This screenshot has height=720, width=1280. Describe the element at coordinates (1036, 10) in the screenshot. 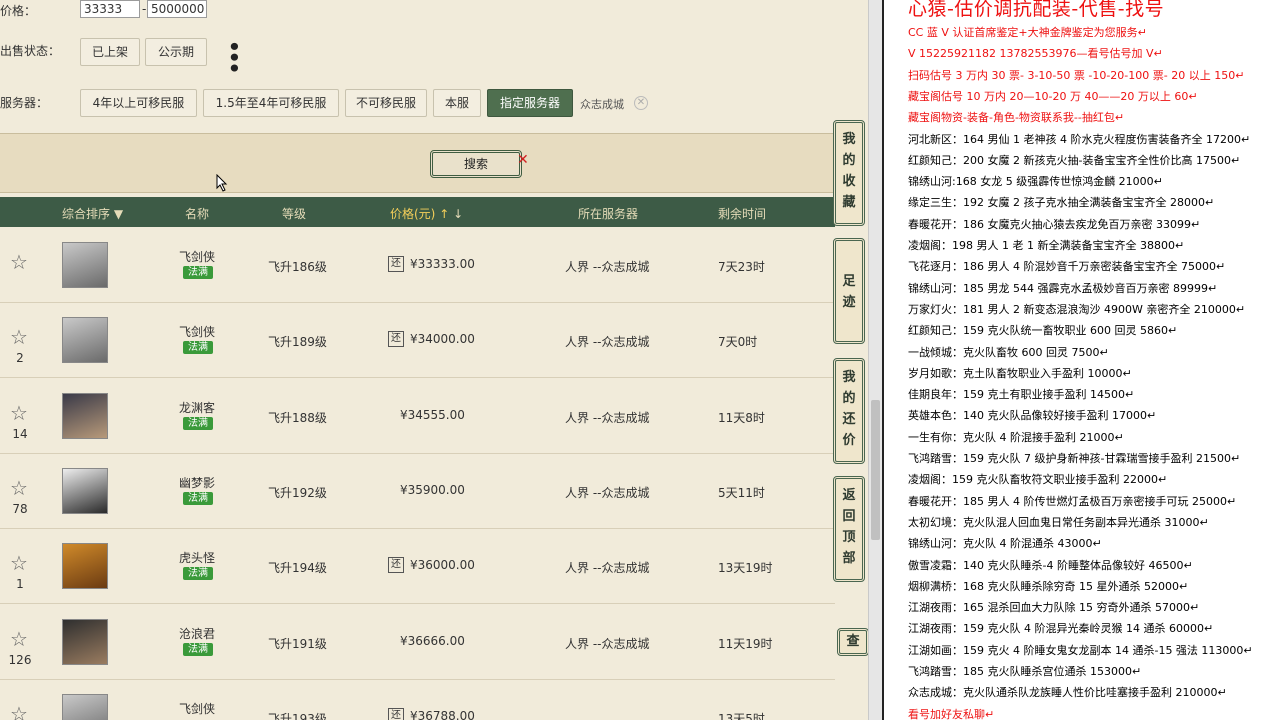

I see `notes-title: 心猿-估价调抗配装-代售-找号` at that location.